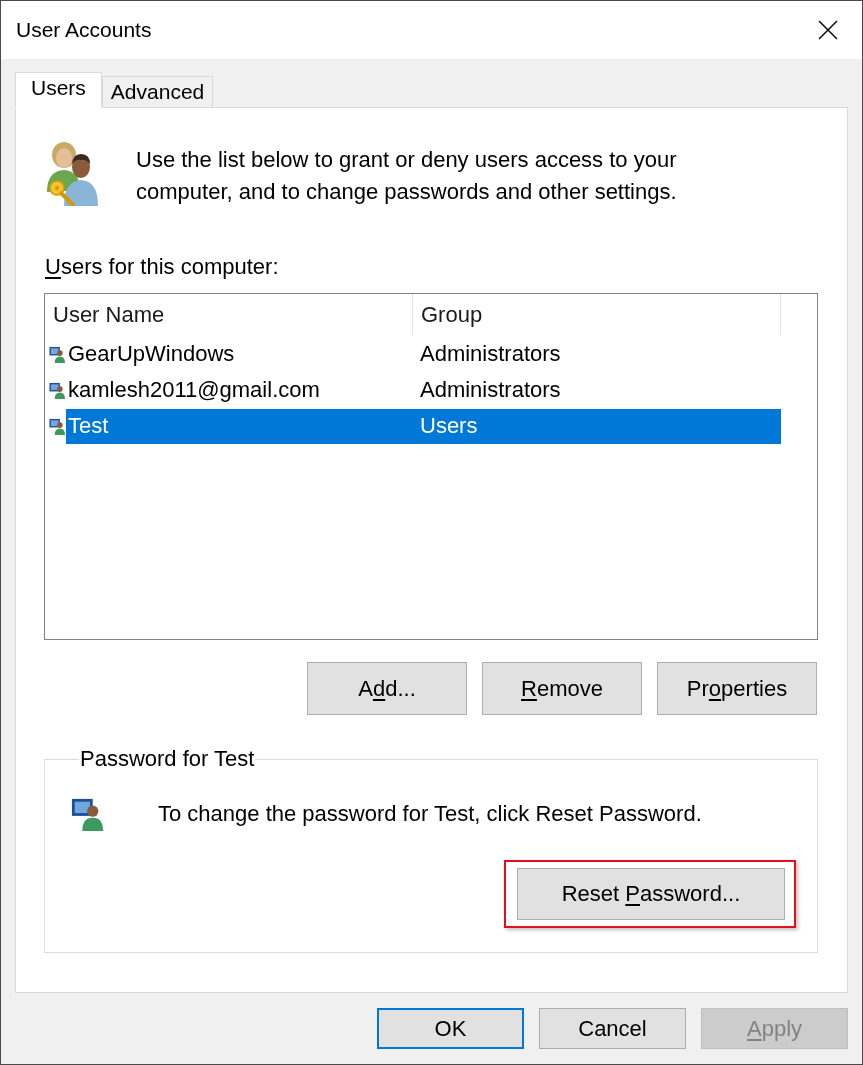 This screenshot has height=1065, width=863. What do you see at coordinates (449, 426) in the screenshot?
I see `table-cell-text: Users` at bounding box center [449, 426].